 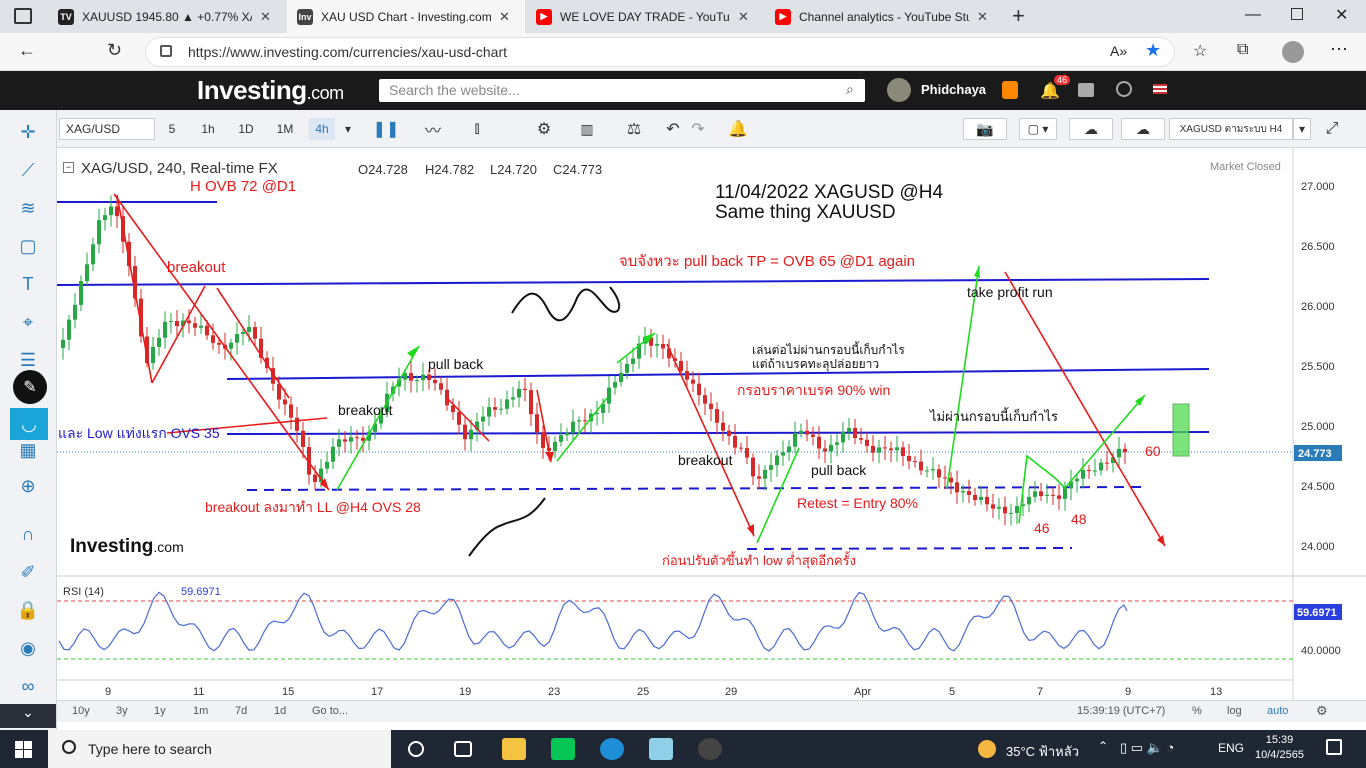 I want to click on crosshair-icon: ✛, so click(x=28, y=132).